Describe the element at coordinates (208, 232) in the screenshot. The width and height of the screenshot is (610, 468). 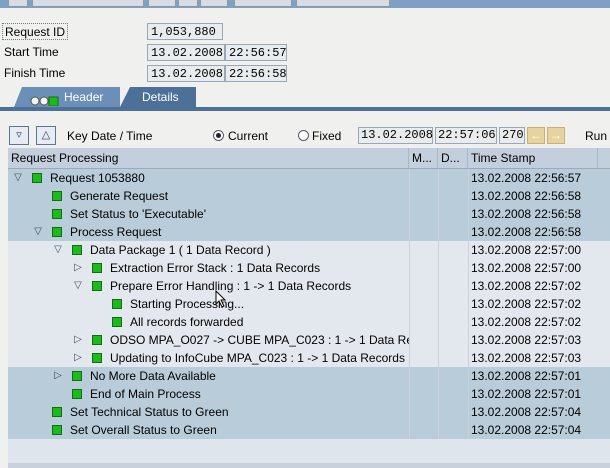
I see `tree-cell: ▽ Process Request` at that location.